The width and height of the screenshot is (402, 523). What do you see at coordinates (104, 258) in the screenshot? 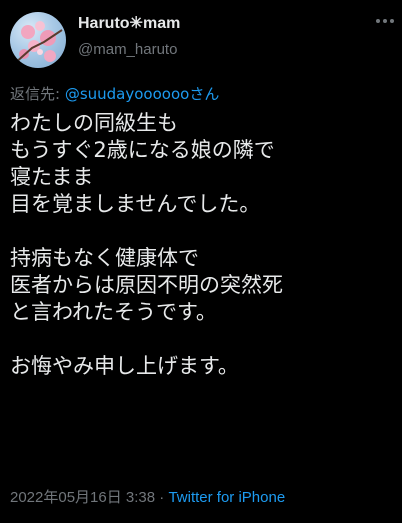
I see `tweet-line: 持病もなく健康体で` at bounding box center [104, 258].